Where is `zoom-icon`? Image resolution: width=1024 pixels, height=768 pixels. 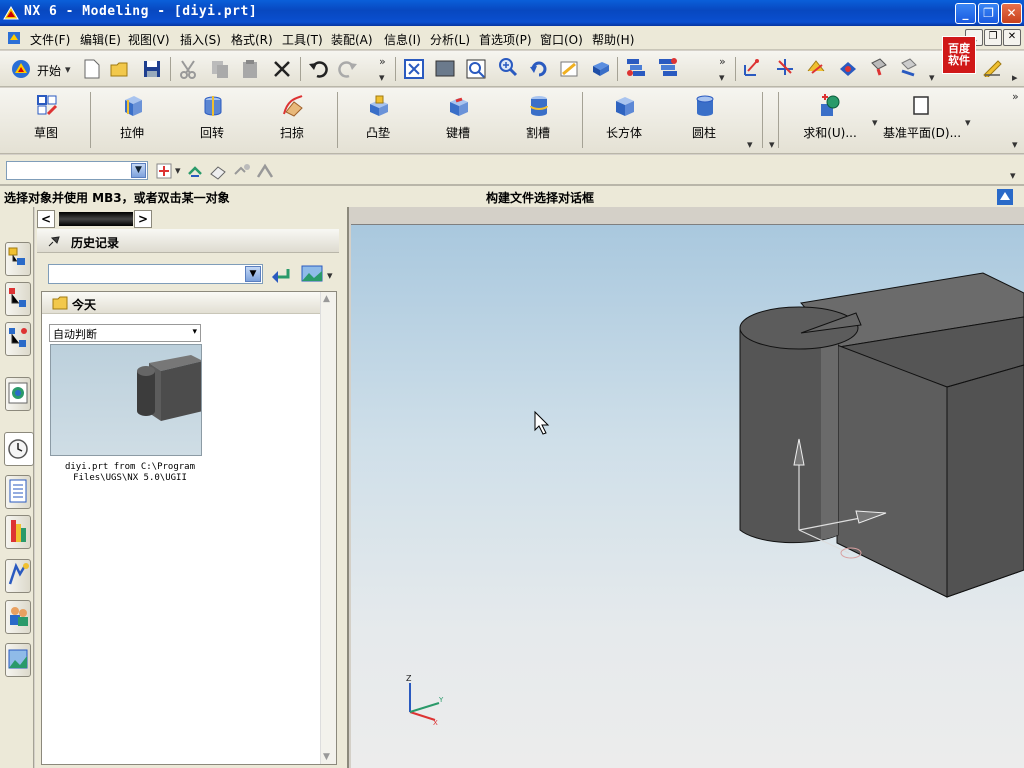 zoom-icon is located at coordinates (508, 67).